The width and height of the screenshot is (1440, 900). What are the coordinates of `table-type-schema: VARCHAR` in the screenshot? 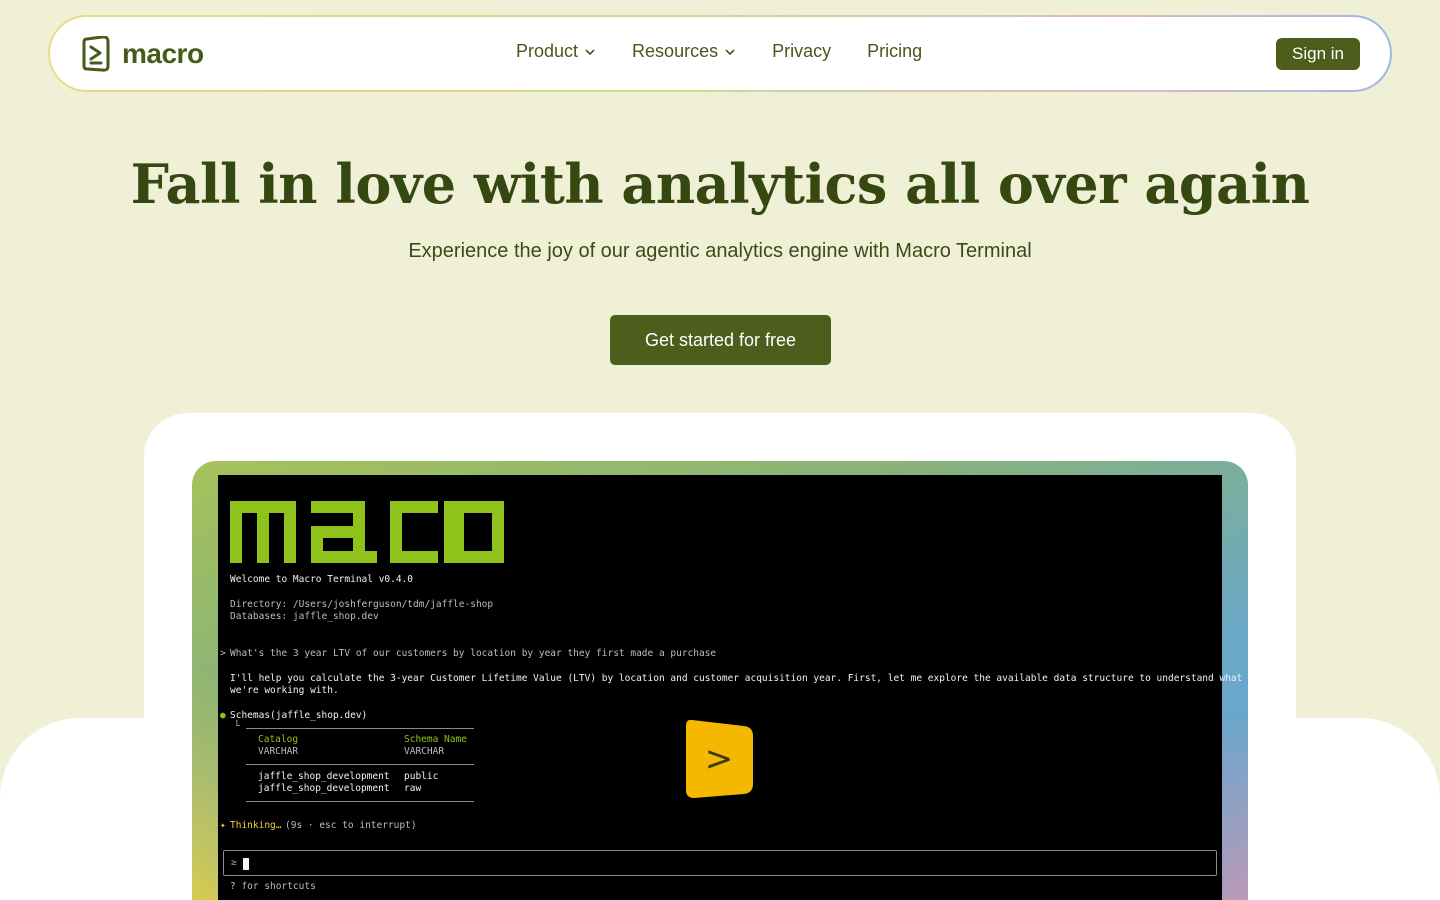 It's located at (424, 751).